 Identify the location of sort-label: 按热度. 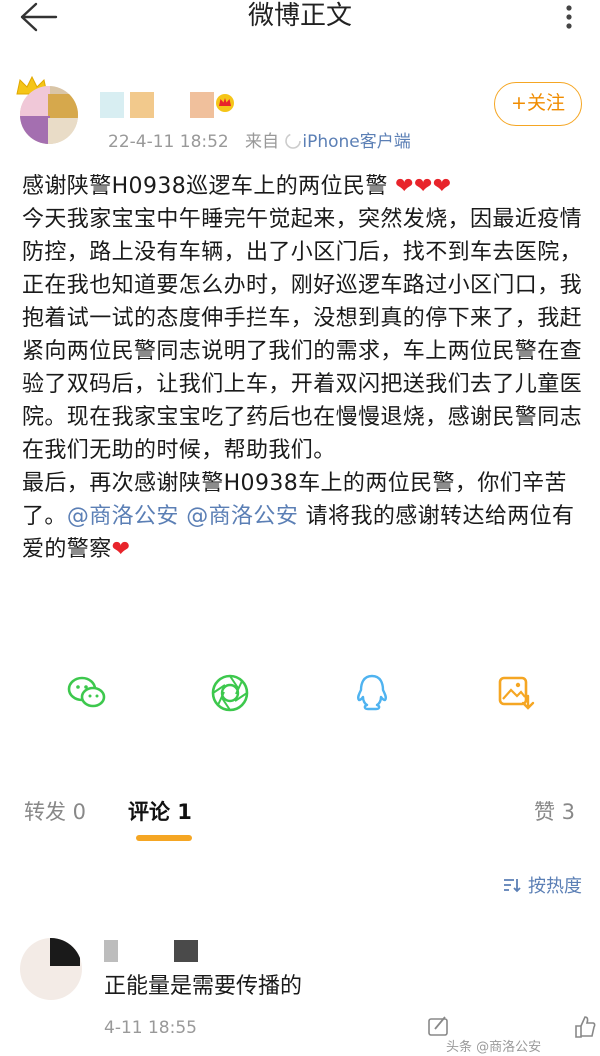
(555, 886).